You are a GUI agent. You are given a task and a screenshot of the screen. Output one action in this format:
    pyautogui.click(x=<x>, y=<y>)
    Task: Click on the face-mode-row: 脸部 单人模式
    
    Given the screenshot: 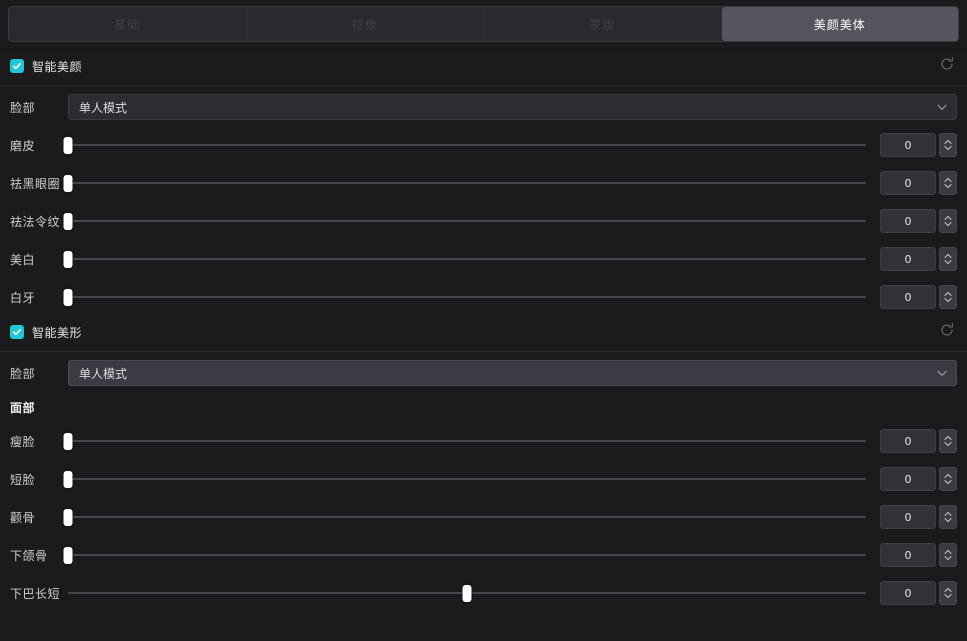 What is the action you would take?
    pyautogui.click(x=483, y=373)
    